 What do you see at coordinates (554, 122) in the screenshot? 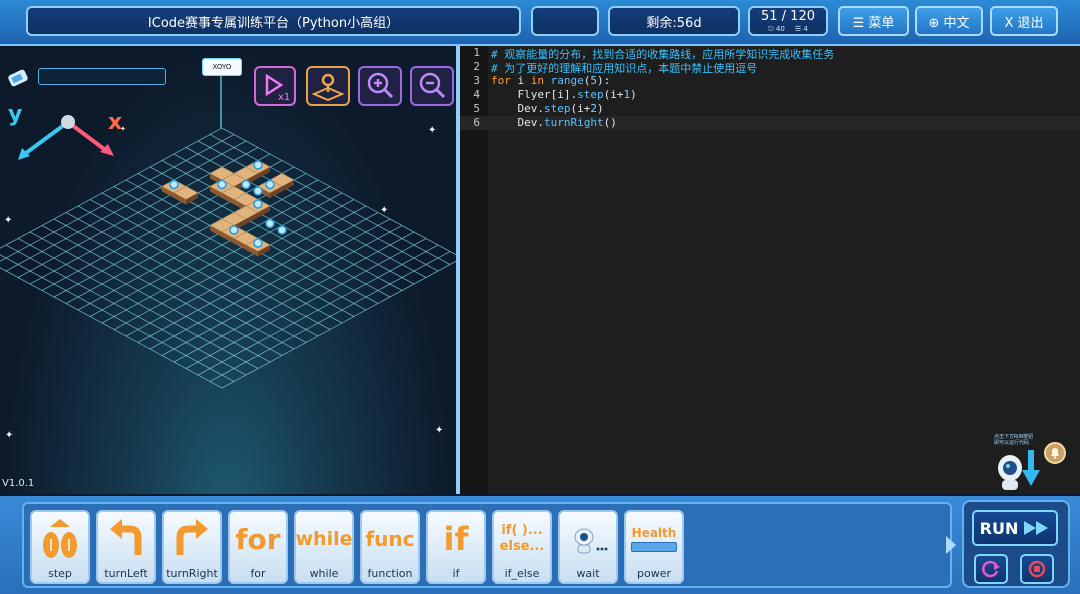
I see `code-text: Dev.turnRight()` at bounding box center [554, 122].